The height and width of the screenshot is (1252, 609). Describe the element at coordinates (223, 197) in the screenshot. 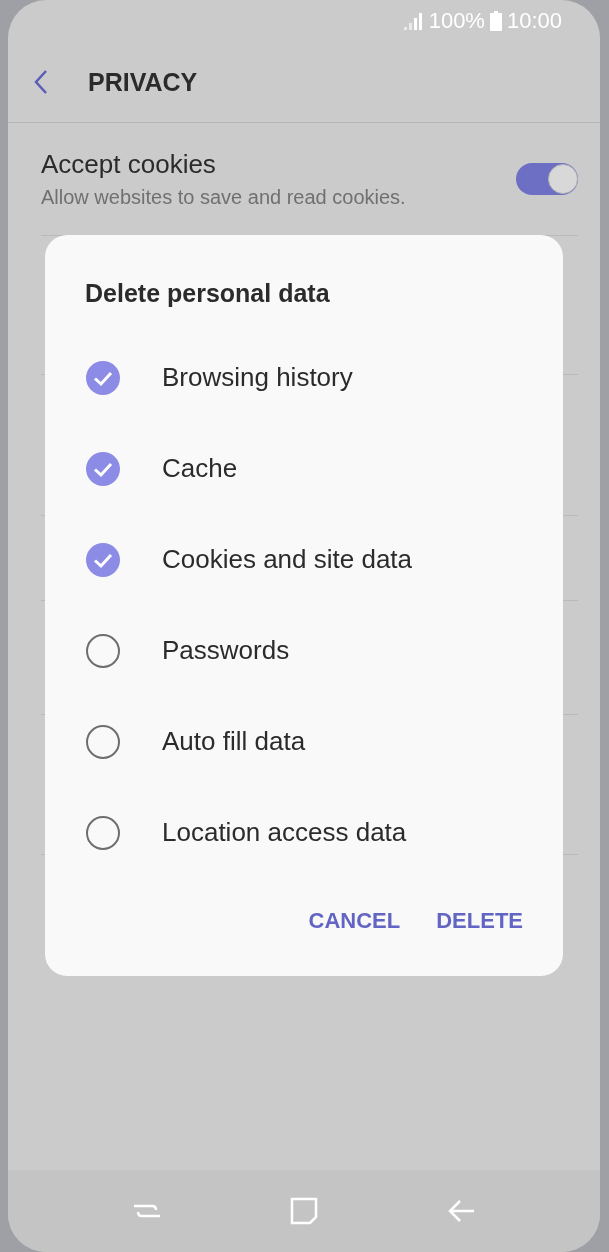

I see `setting-description: Allow websites to save and read cookies.` at that location.